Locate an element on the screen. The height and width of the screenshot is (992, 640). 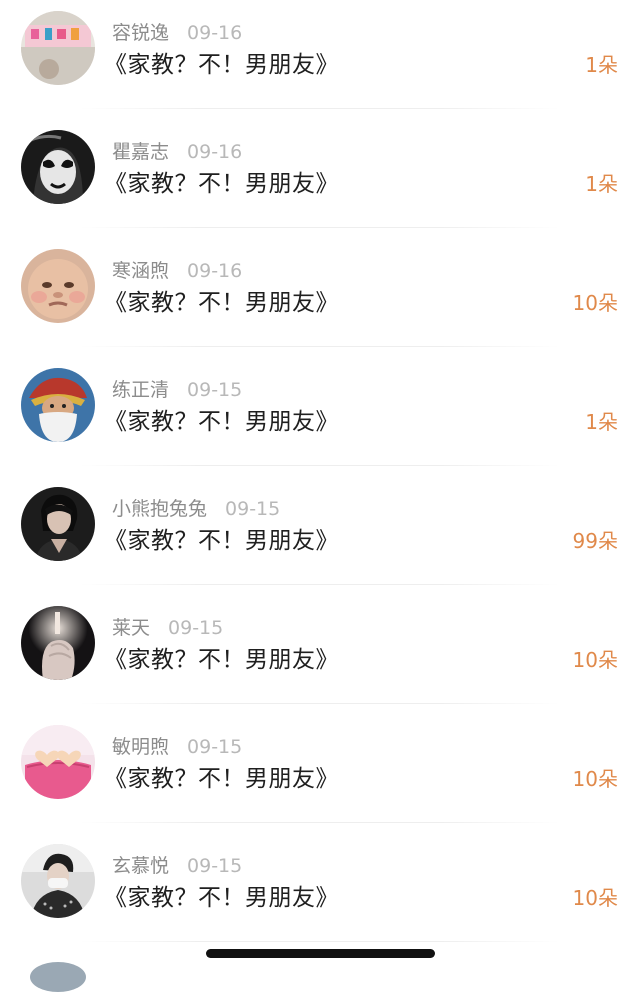
avatar-baby-face-icon is located at coordinates (58, 286).